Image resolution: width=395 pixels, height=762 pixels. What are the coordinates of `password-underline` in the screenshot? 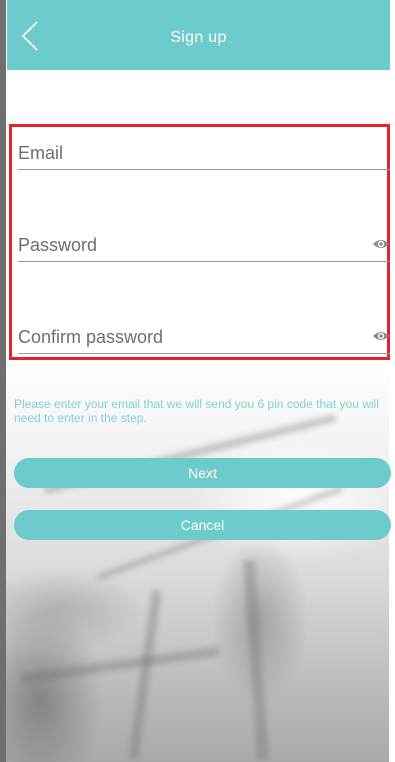 It's located at (204, 261).